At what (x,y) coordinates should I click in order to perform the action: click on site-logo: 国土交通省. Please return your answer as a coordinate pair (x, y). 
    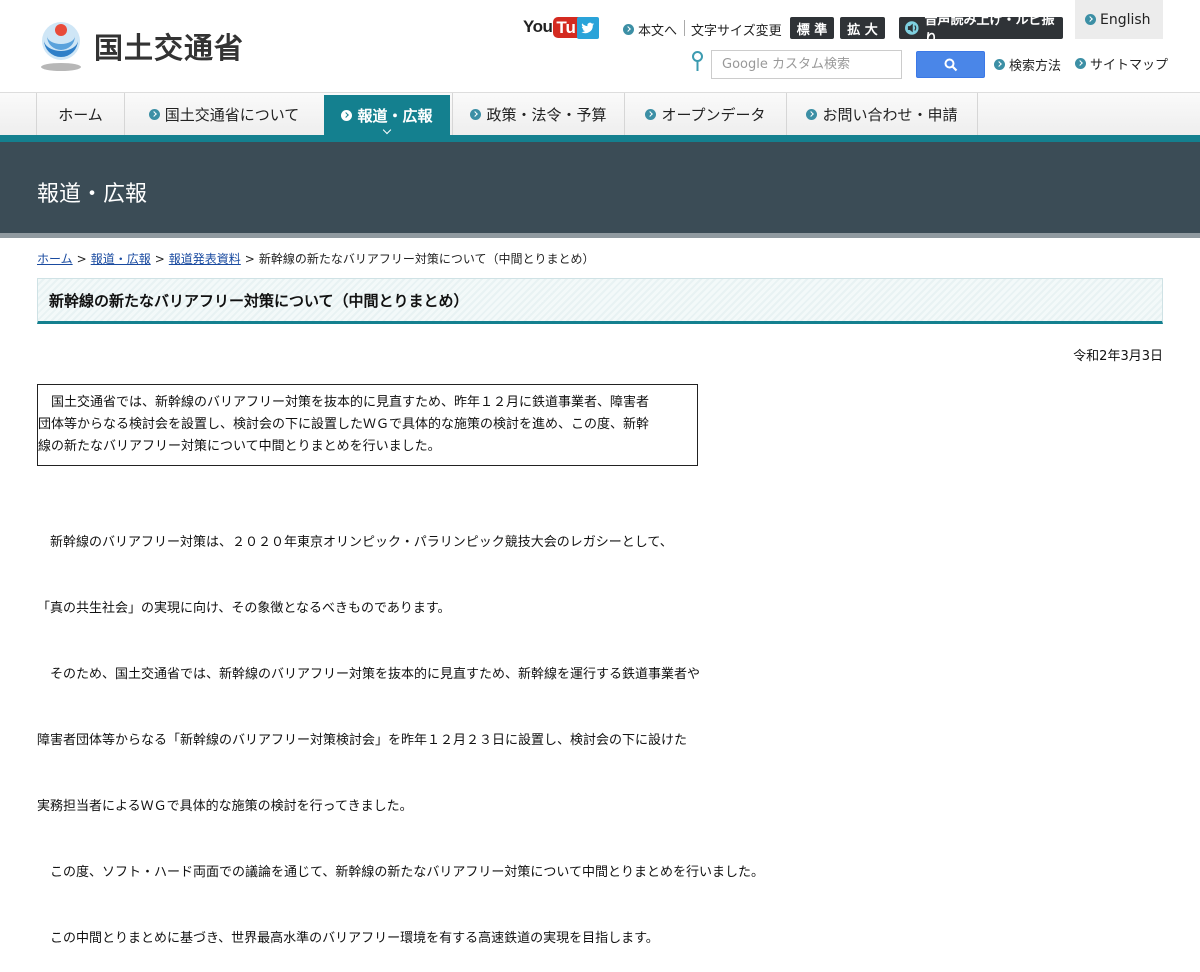
    Looking at the image, I should click on (140, 46).